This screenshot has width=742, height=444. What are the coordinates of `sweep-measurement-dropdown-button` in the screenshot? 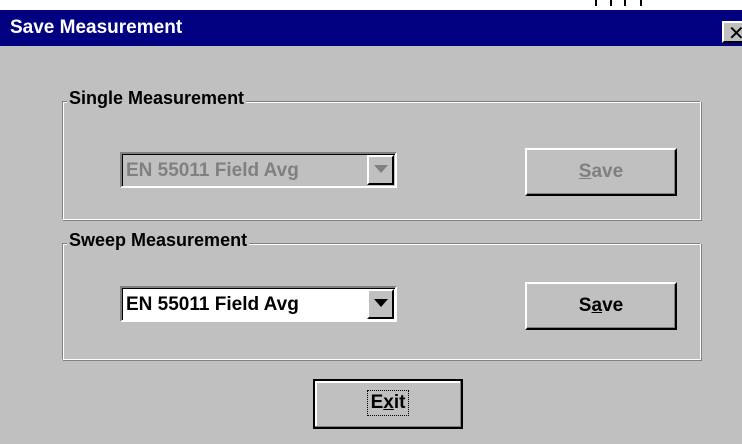 It's located at (380, 304).